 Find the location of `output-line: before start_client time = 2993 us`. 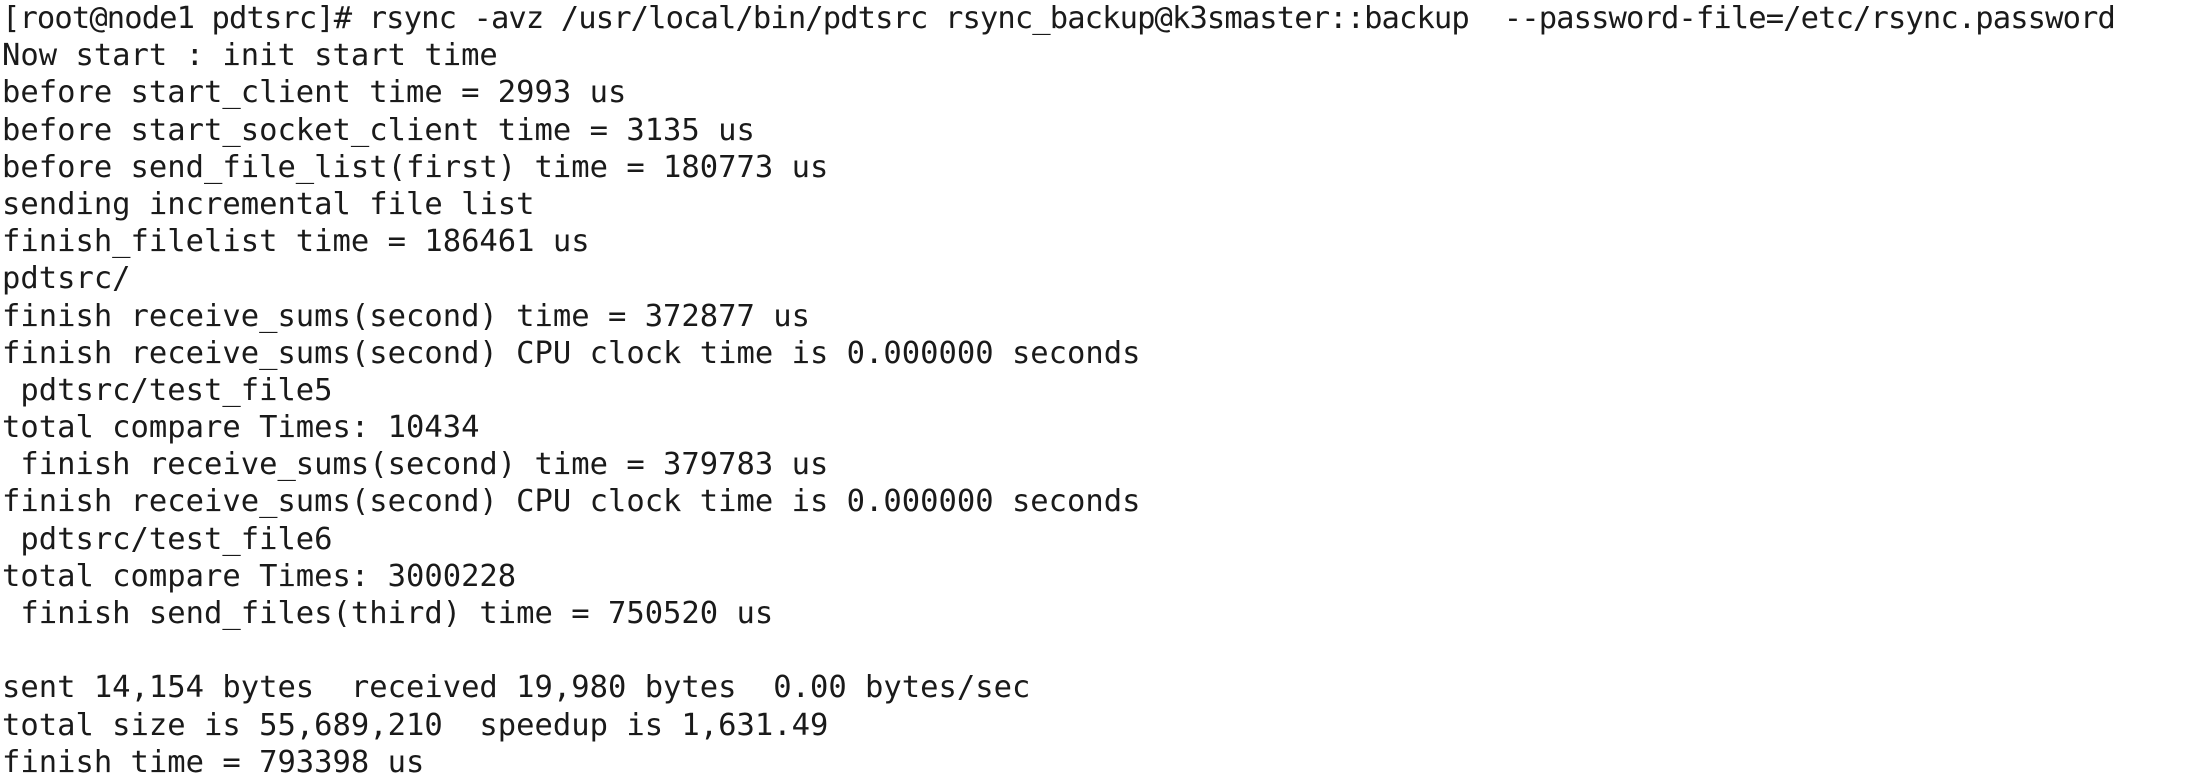

output-line: before start_client time = 2993 us is located at coordinates (314, 93).